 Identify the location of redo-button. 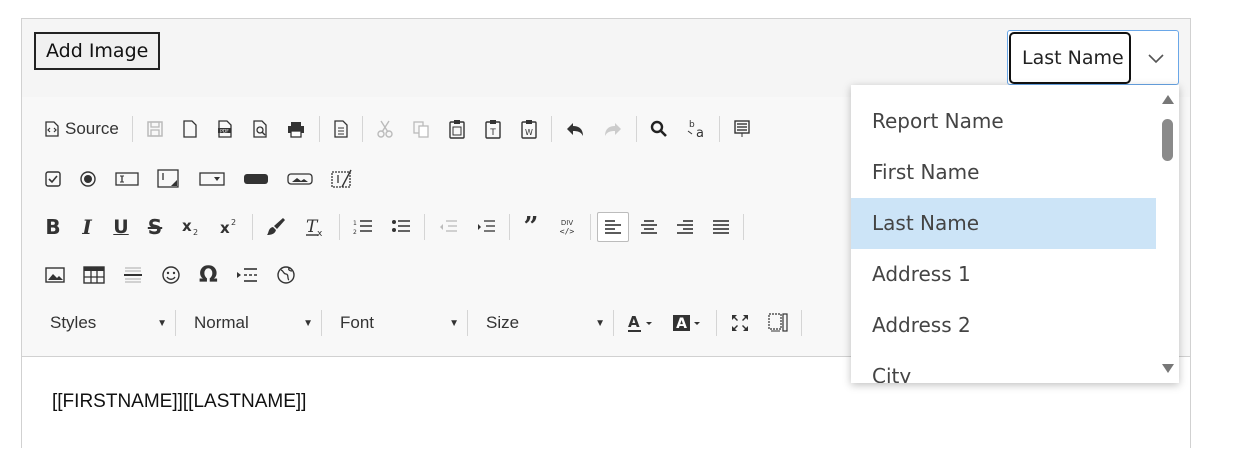
(613, 129).